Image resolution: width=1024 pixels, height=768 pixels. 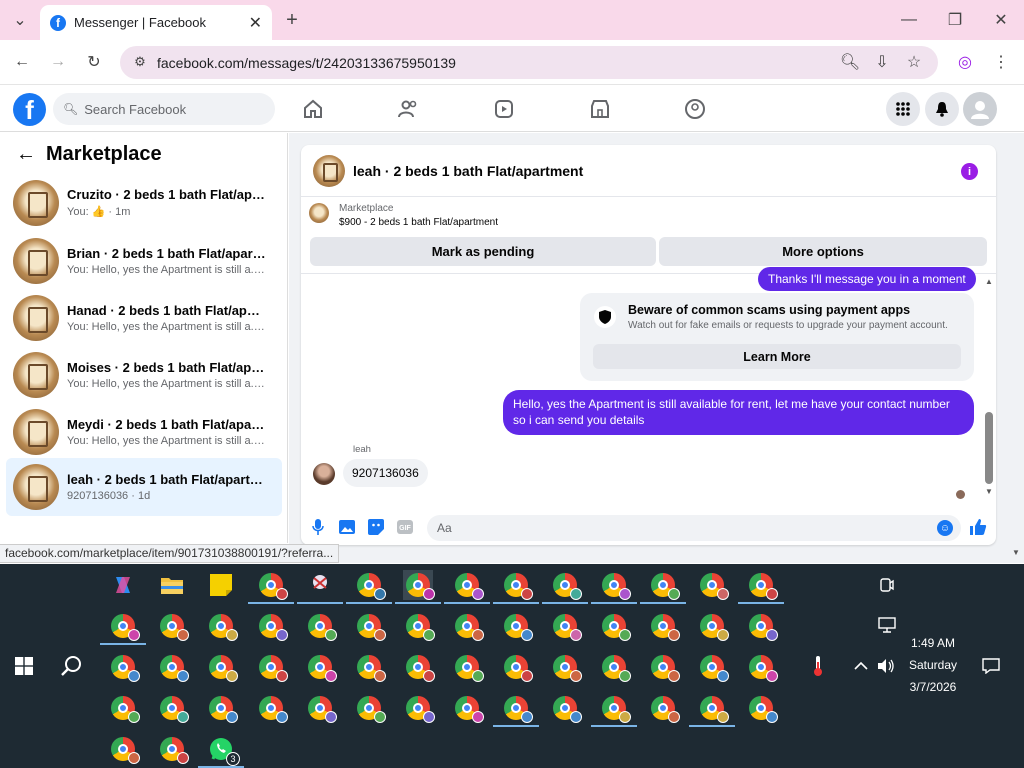 I want to click on mark-pending-button: Mark as pending, so click(x=483, y=251).